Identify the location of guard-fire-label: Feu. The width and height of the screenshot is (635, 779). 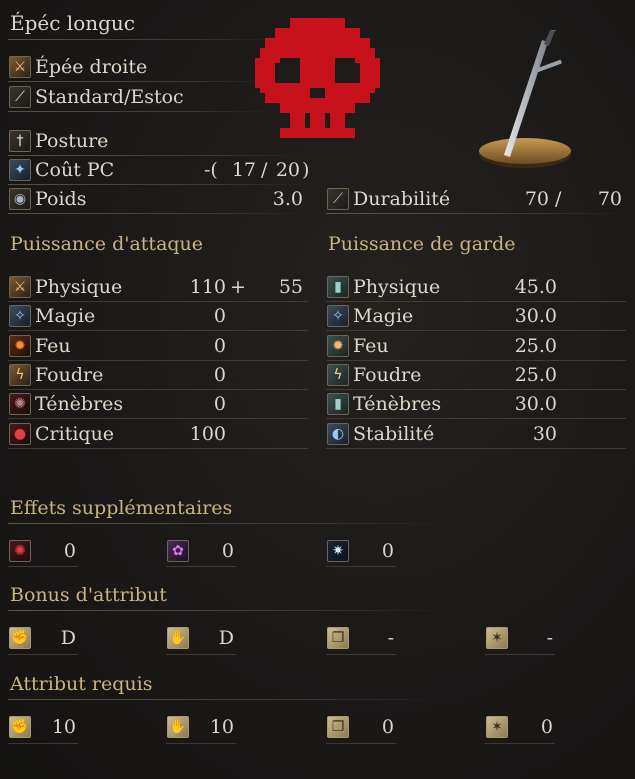
(371, 346).